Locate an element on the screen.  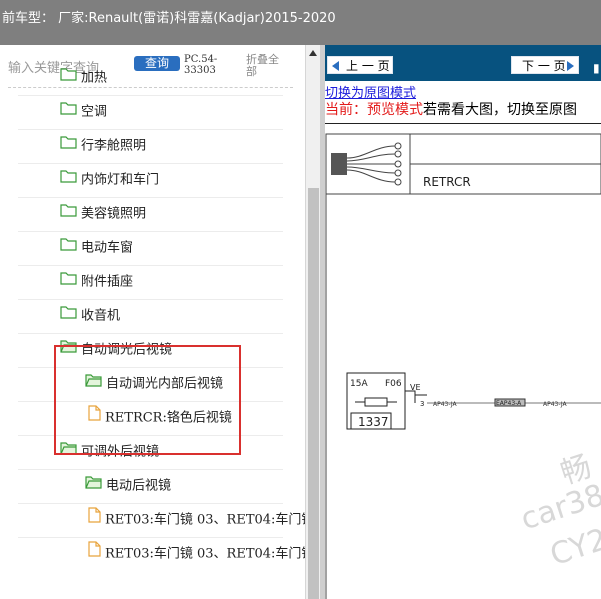
nav-extra-icon: ▮ is located at coordinates (596, 68).